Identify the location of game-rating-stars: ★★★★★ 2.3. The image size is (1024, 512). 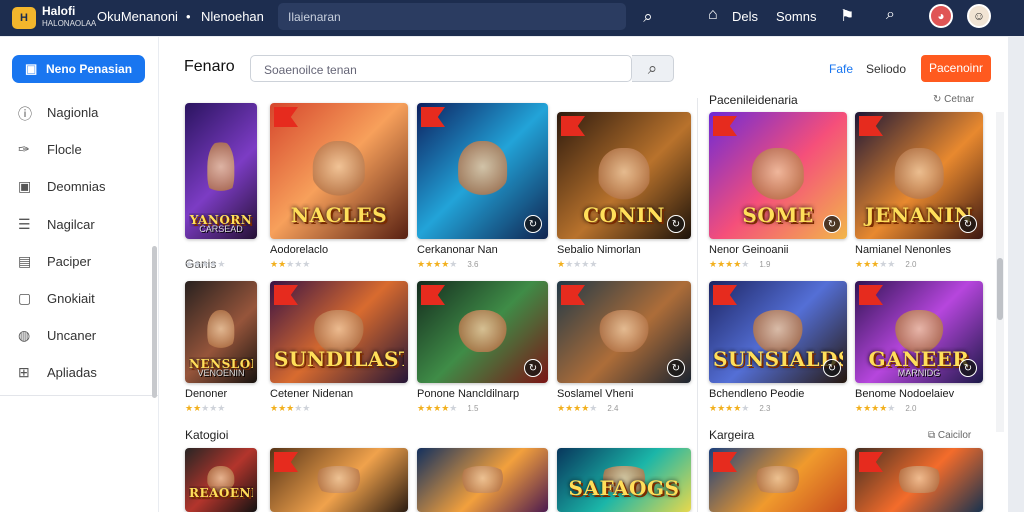
(740, 408).